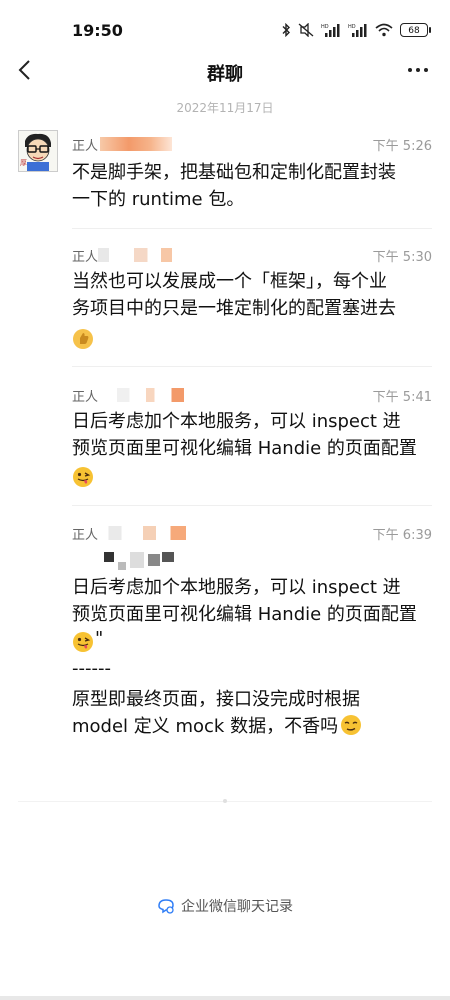 Image resolution: width=450 pixels, height=1000 pixels. What do you see at coordinates (286, 30) in the screenshot?
I see `bluetooth-icon` at bounding box center [286, 30].